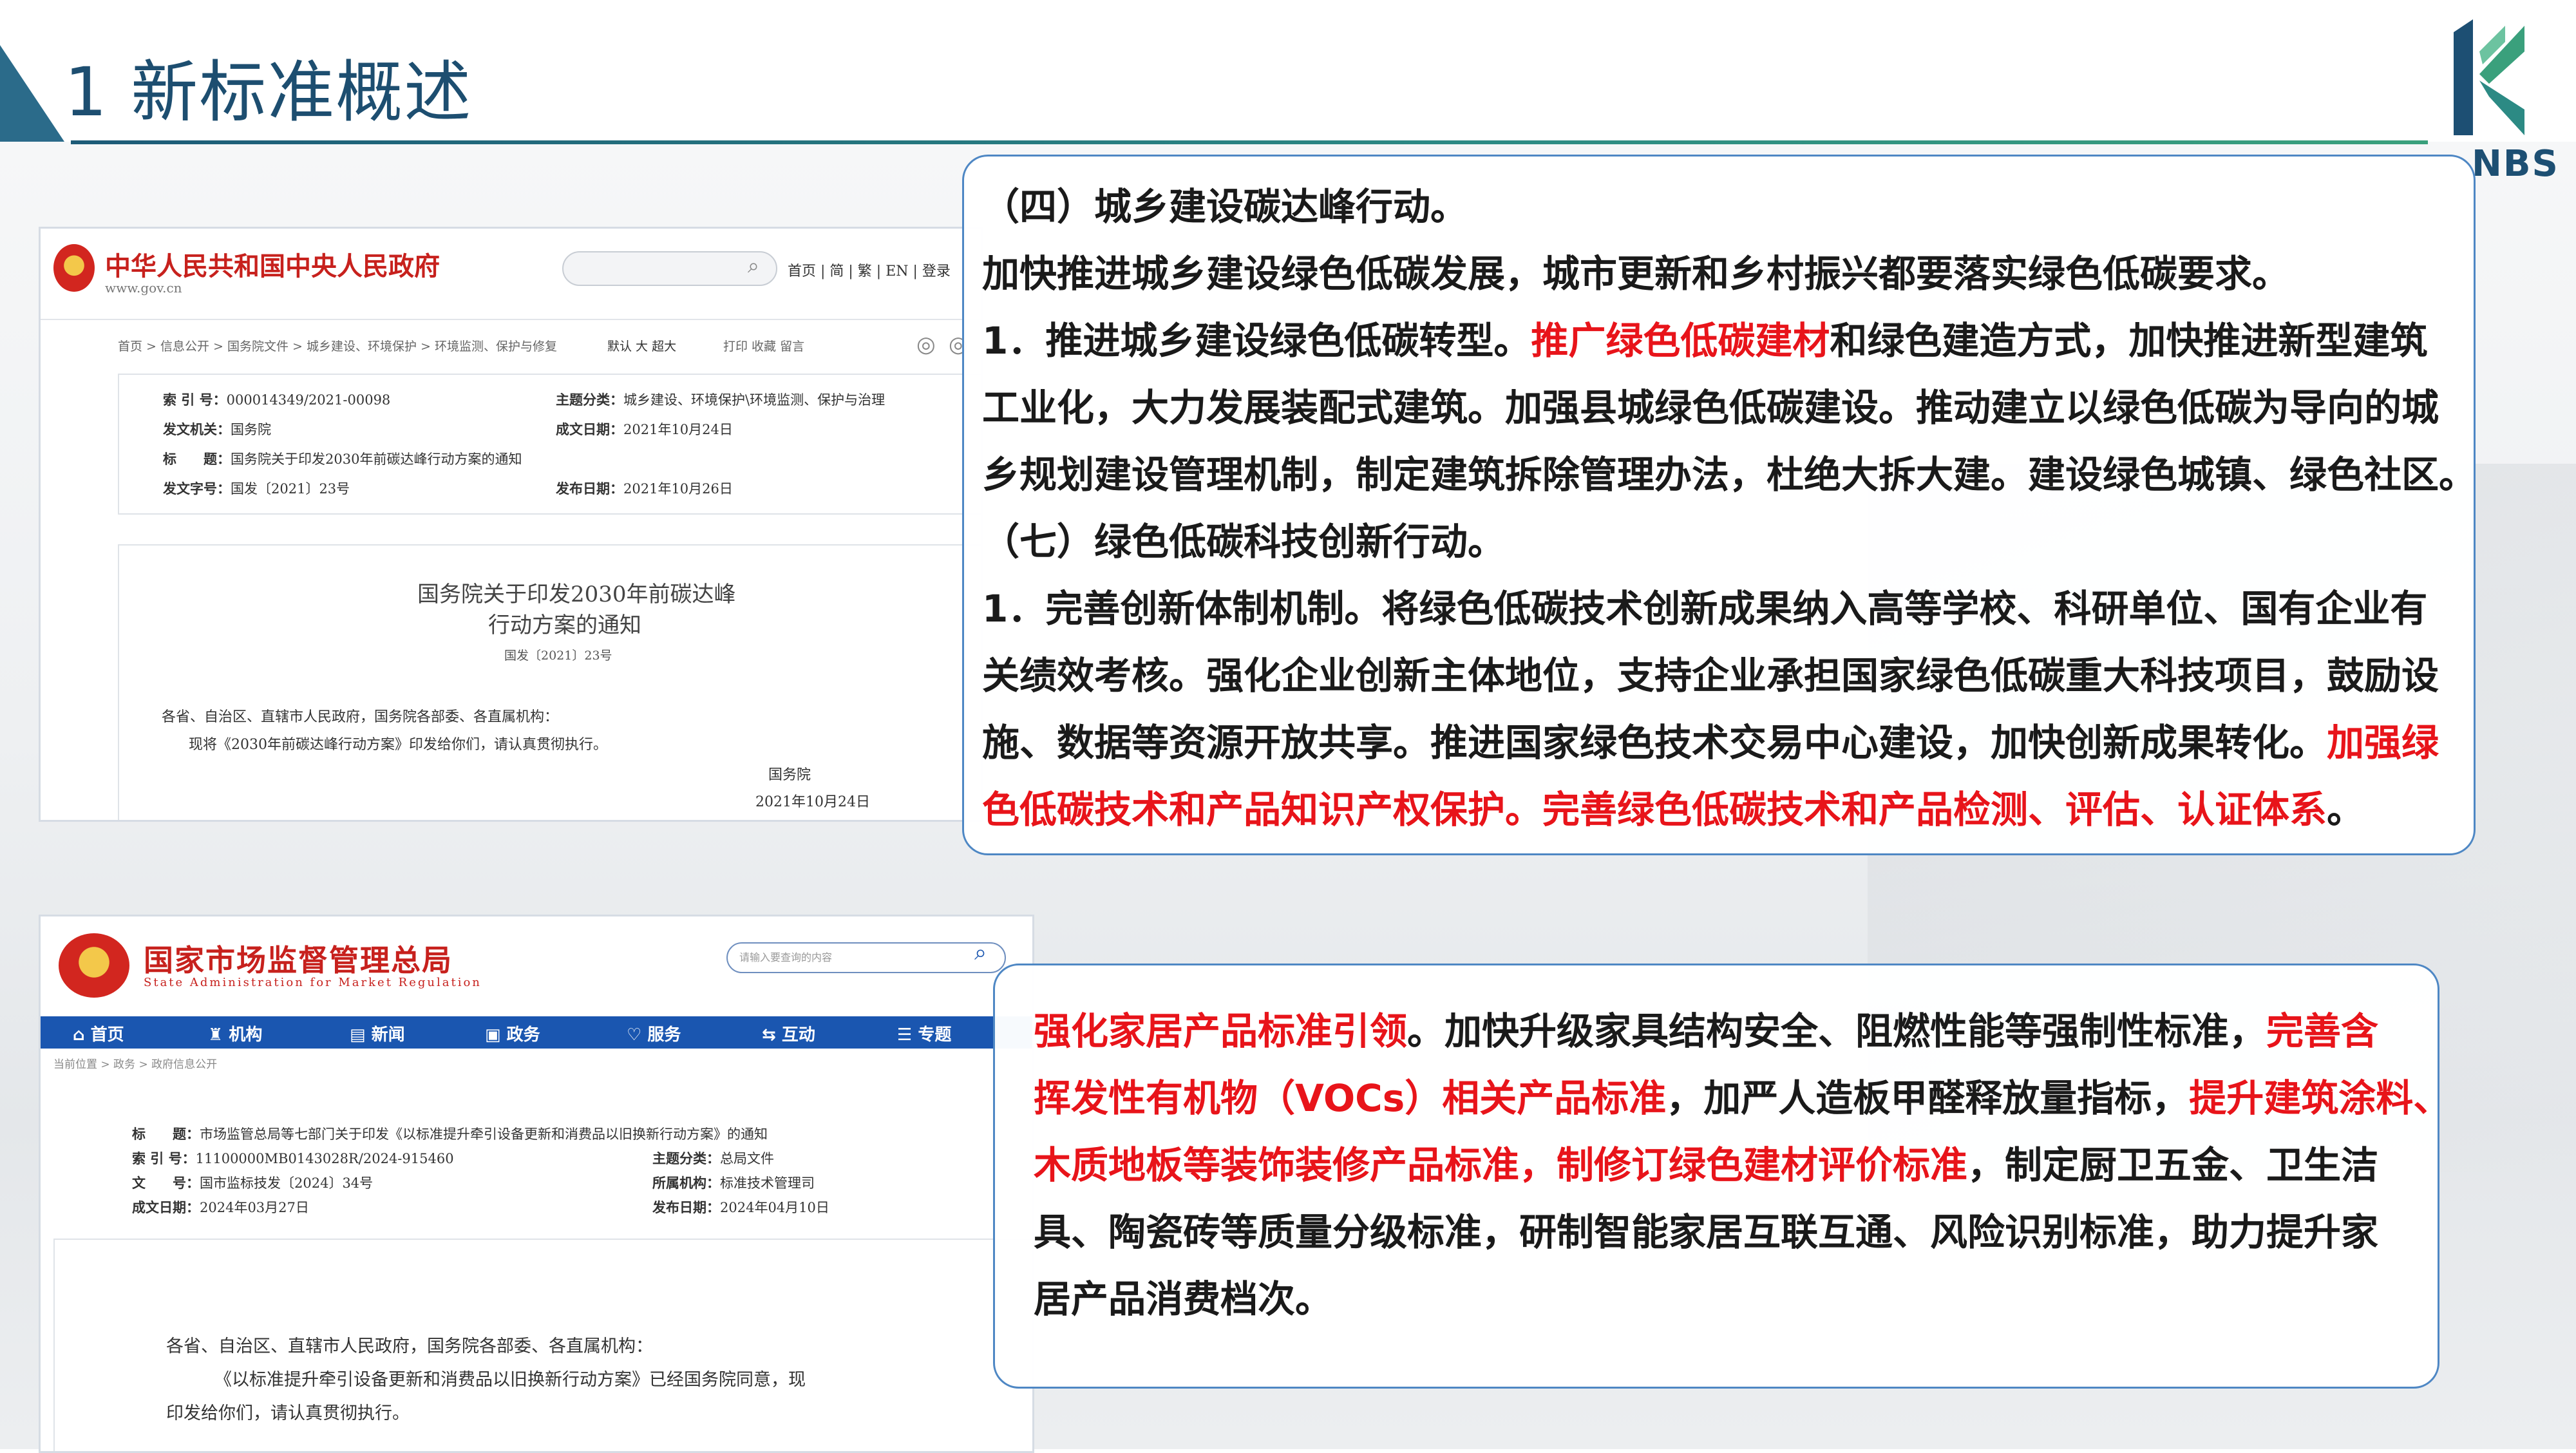  Describe the element at coordinates (641, 345) in the screenshot. I see `font-size-controls: 默认 大 超大` at that location.